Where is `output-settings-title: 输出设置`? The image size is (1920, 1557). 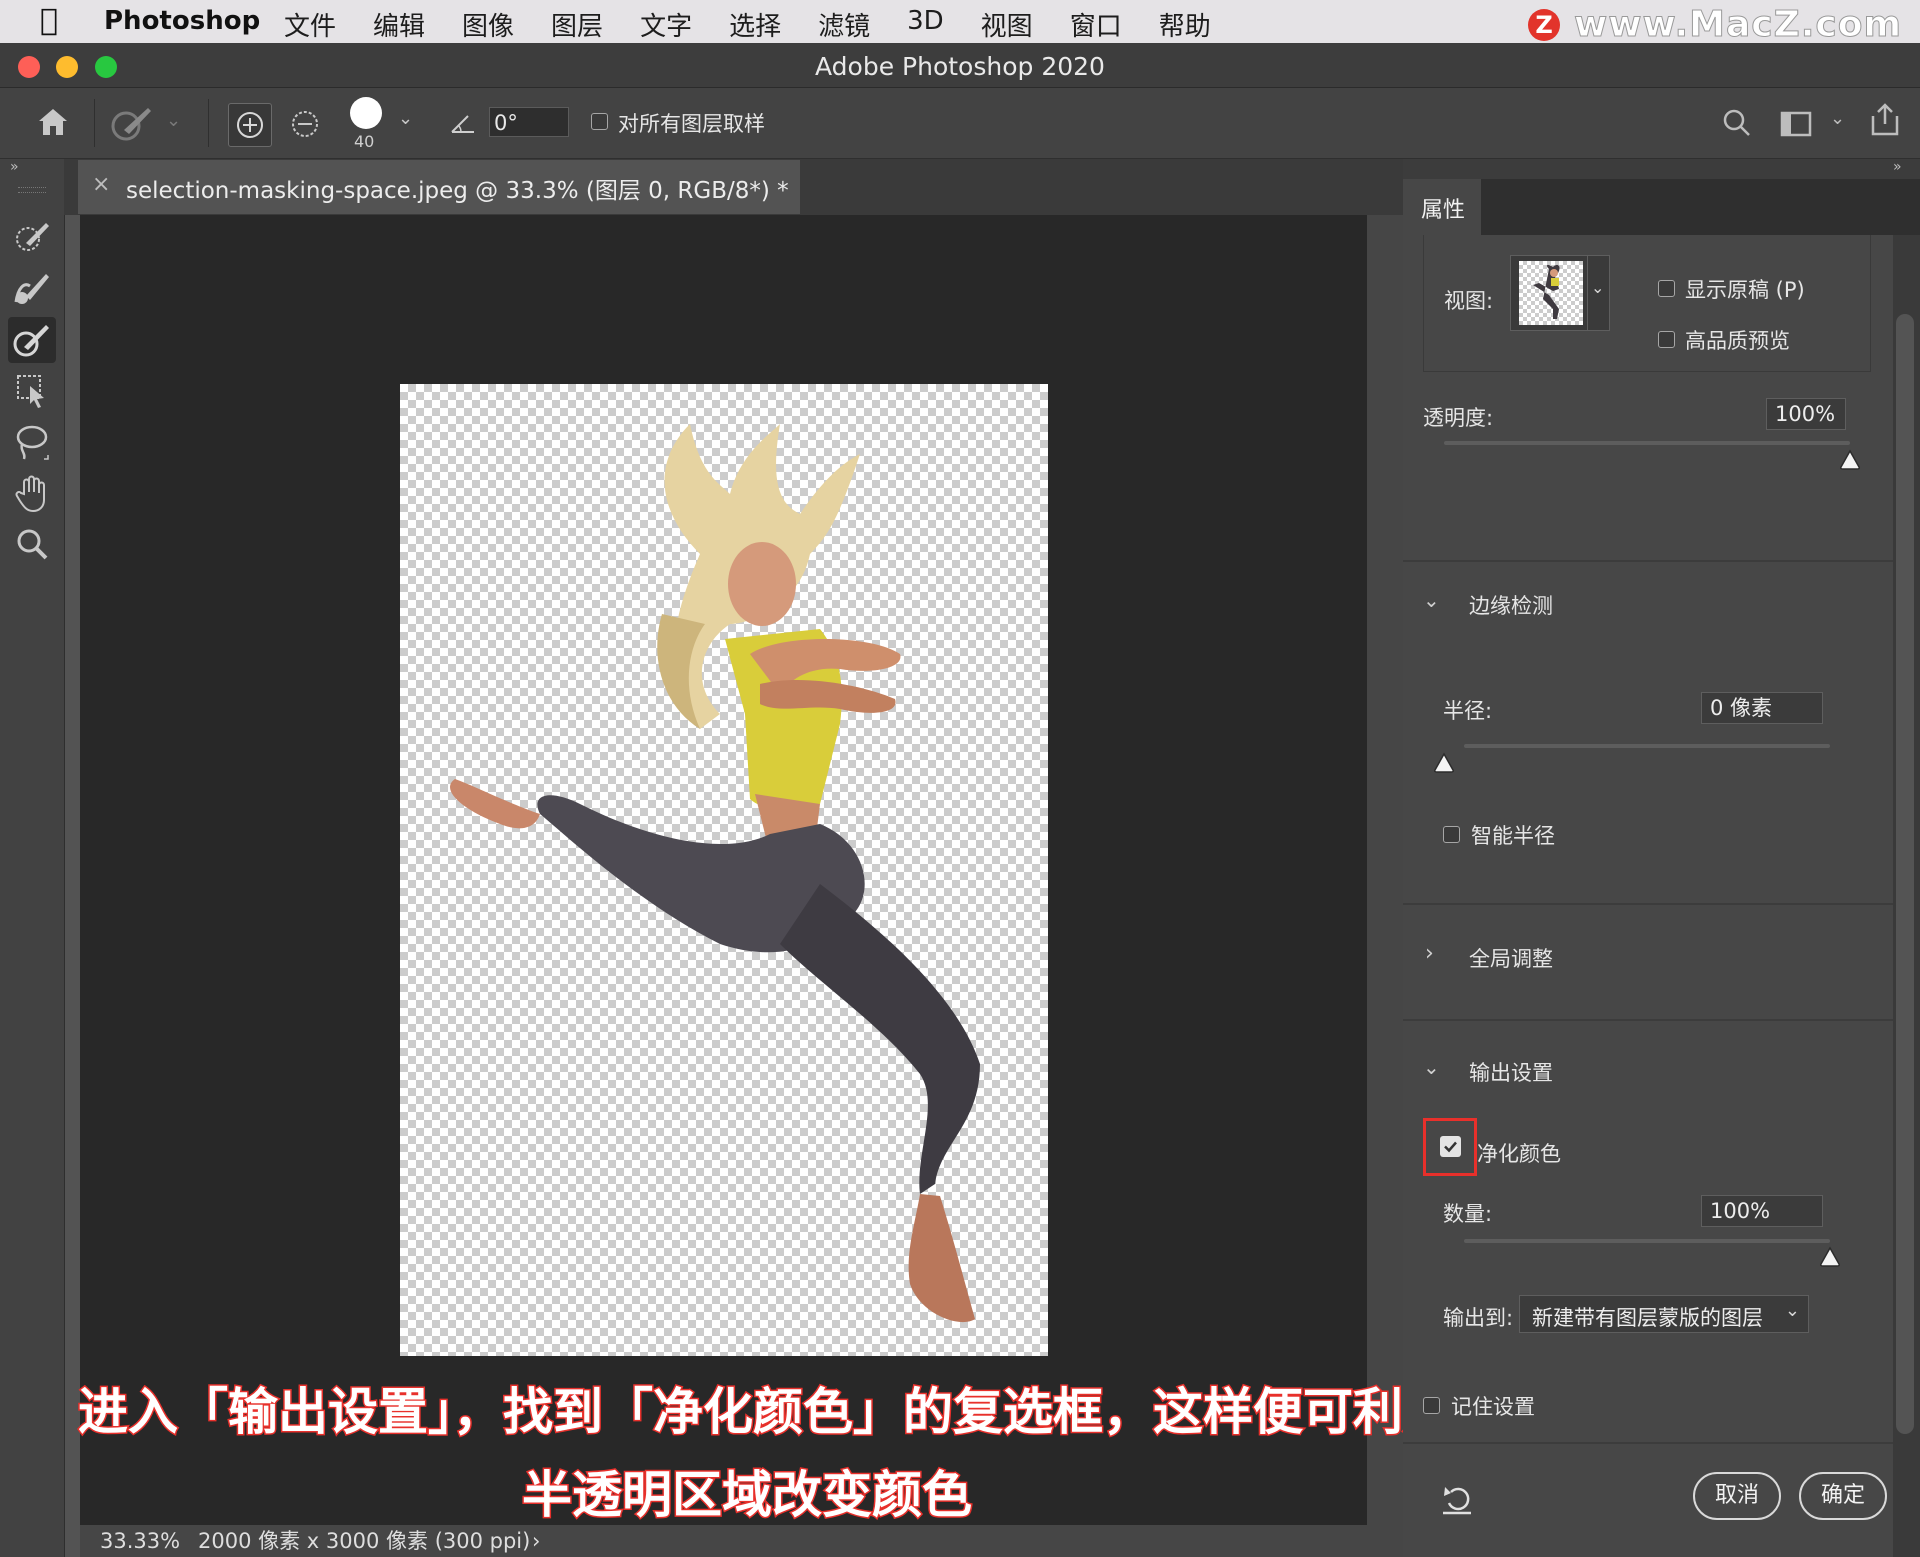 output-settings-title: 输出设置 is located at coordinates (1511, 1072).